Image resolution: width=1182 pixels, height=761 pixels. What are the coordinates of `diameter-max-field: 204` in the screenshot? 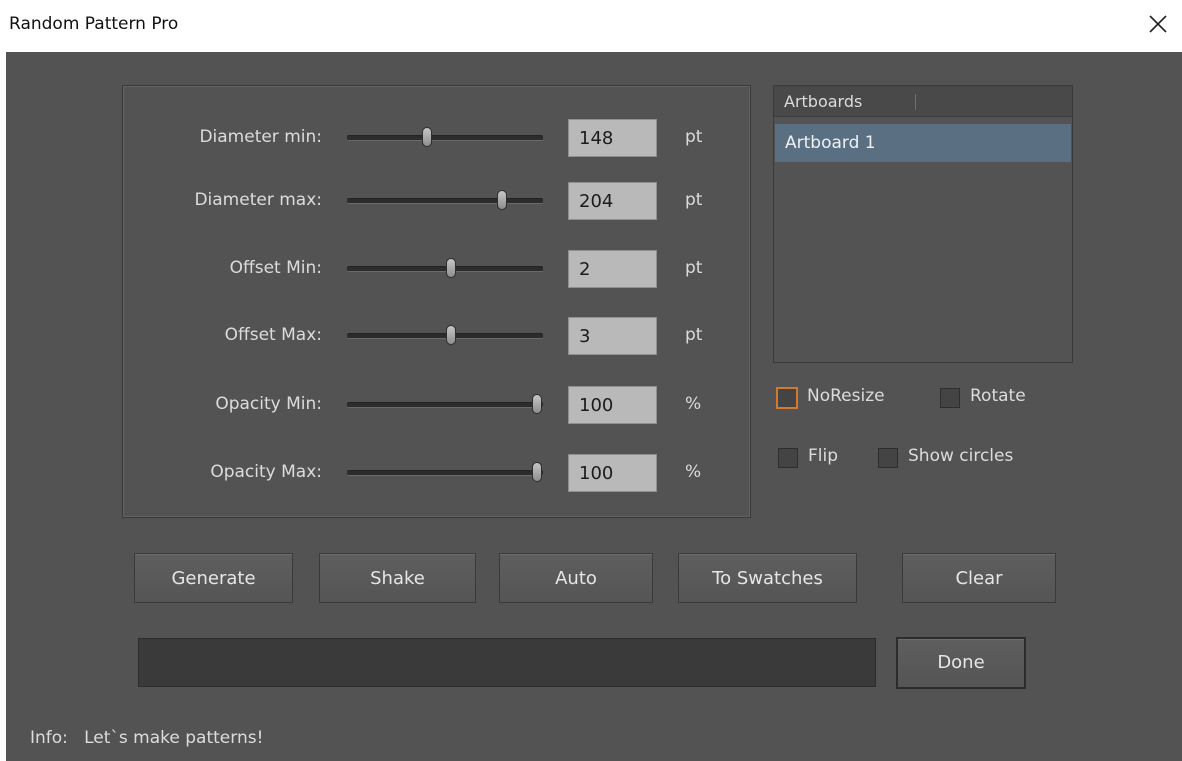 It's located at (612, 201).